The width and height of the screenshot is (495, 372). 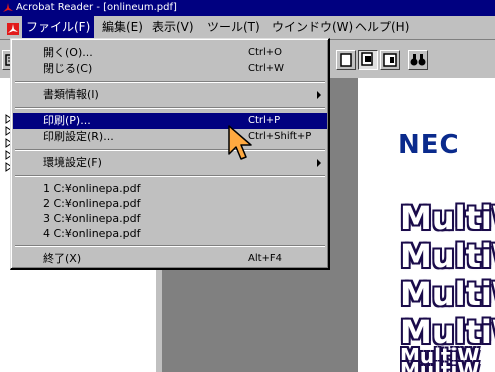 I want to click on find-button, so click(x=418, y=60).